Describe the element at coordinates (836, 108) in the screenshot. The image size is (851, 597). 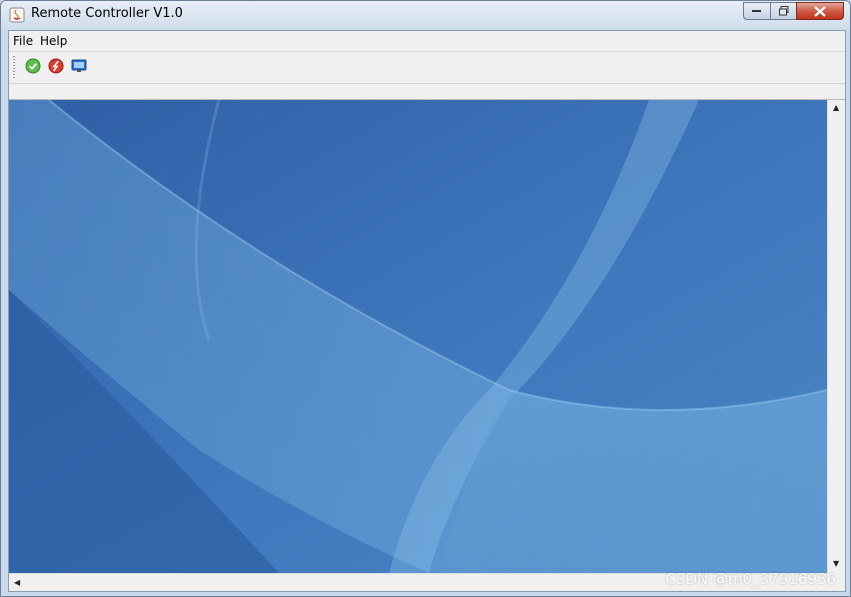
I see `scroll-up-icon: ▲` at that location.